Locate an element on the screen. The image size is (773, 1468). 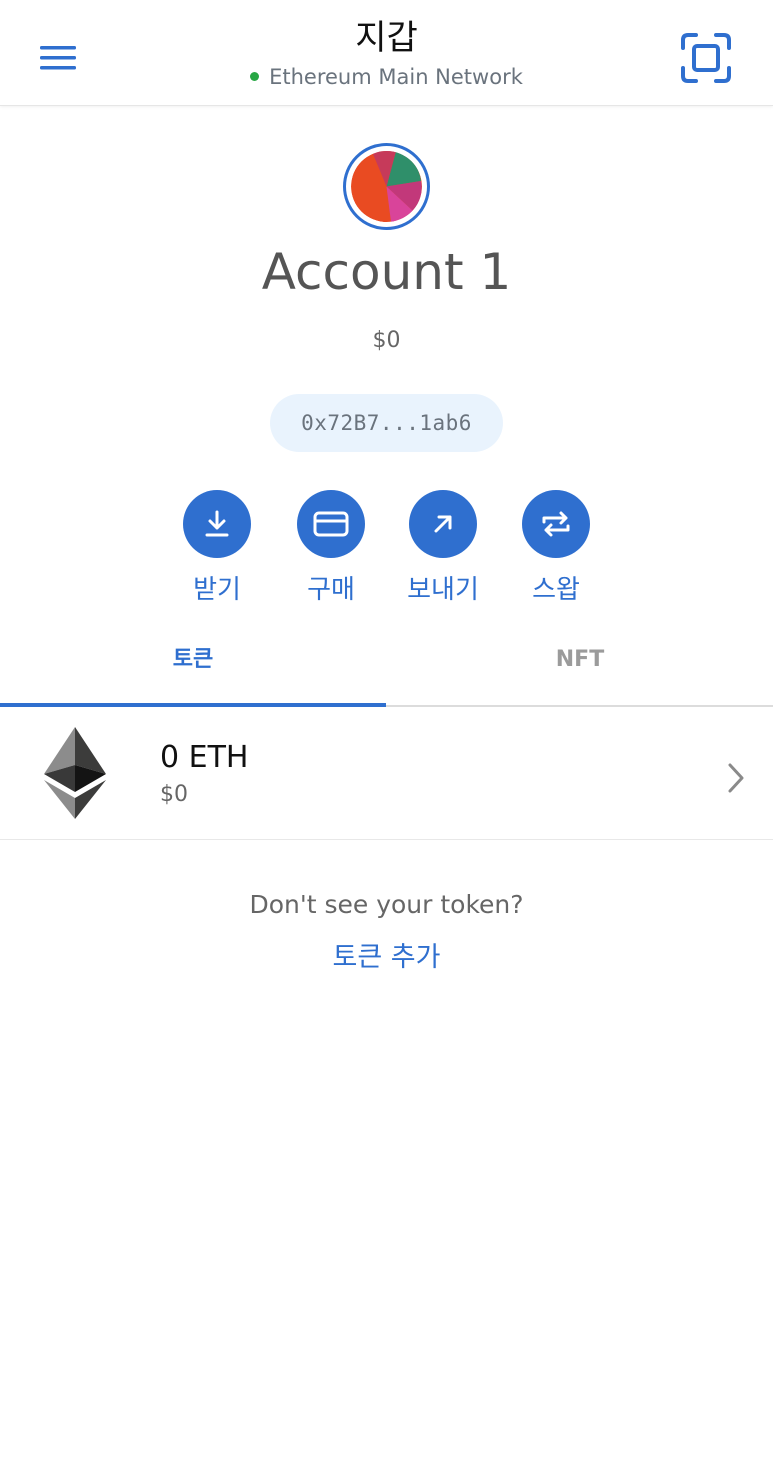
tab-nft: NFT is located at coordinates (580, 668).